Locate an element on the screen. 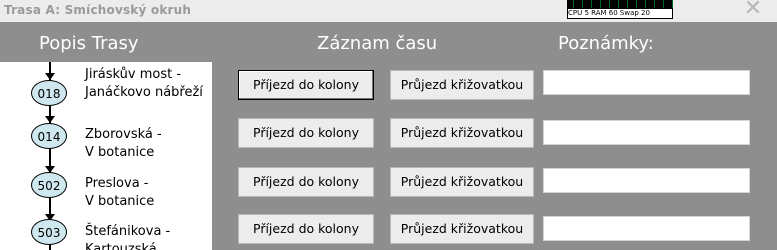 The image size is (777, 250). stop-code-bubble: 503 is located at coordinates (49, 232).